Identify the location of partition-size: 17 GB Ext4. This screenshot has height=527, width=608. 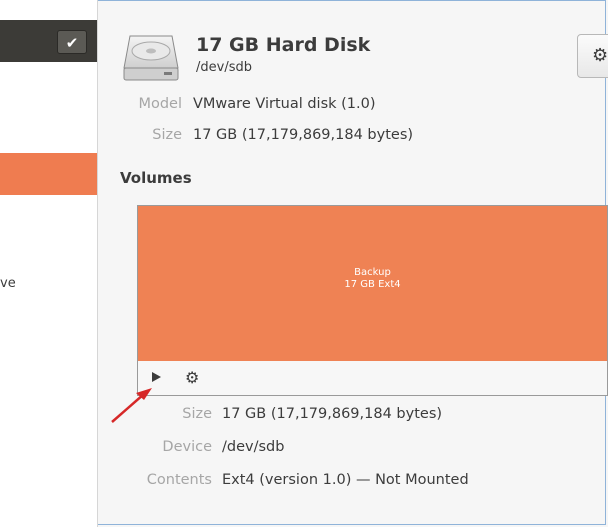
(372, 284).